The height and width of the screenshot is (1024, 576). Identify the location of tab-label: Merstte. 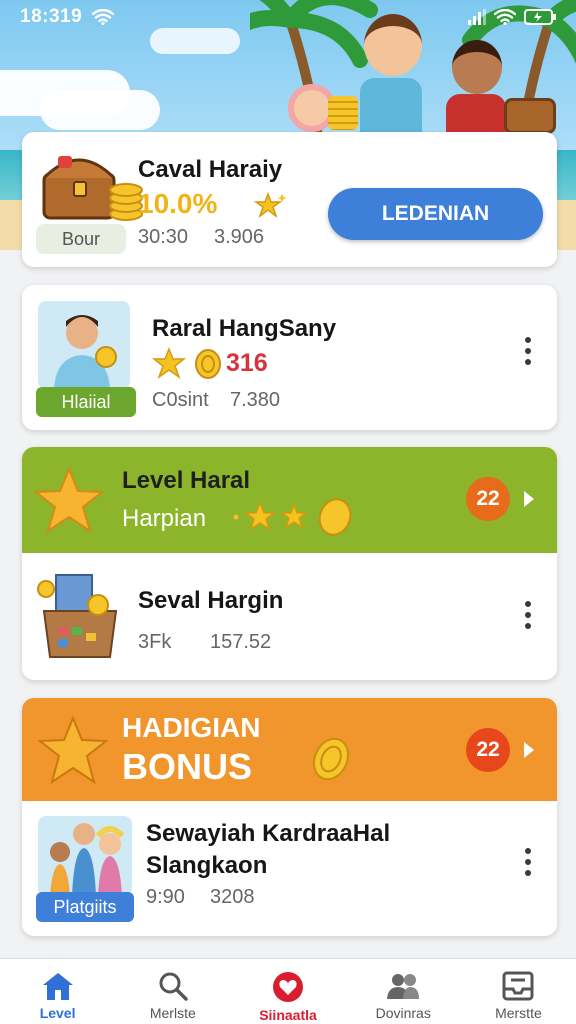
(518, 1013).